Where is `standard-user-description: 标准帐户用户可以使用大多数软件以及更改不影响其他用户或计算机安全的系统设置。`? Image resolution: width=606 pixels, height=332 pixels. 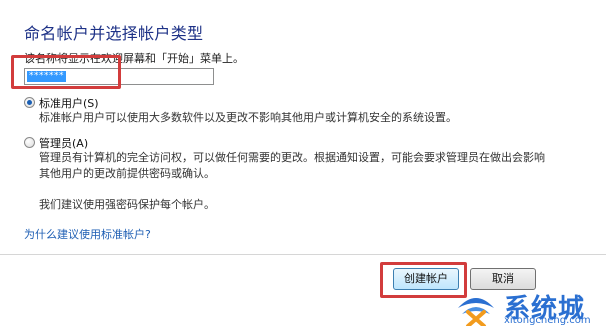 standard-user-description: 标准帐户用户可以使用大多数软件以及更改不影响其他用户或计算机安全的系统设置。 is located at coordinates (248, 117).